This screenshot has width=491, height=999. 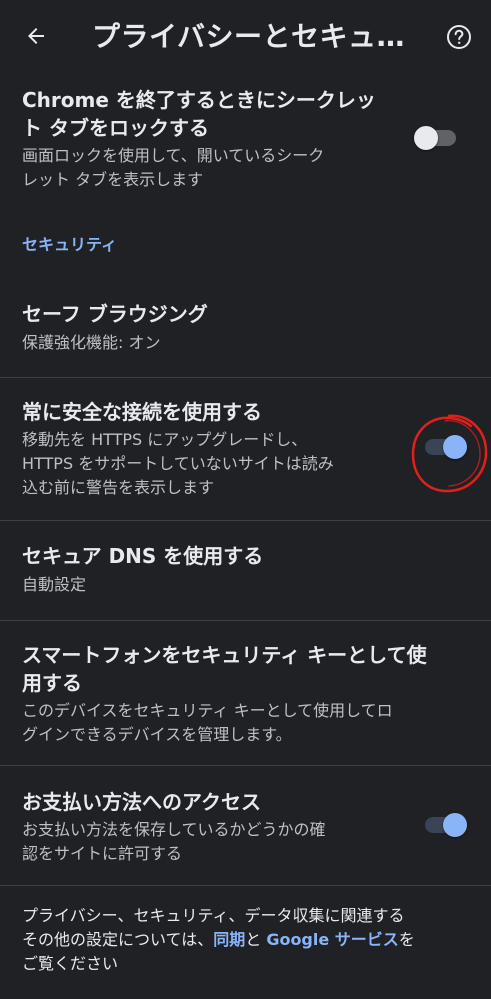 I want to click on setting-description-line: 込む前に警告を表示します, so click(x=118, y=487).